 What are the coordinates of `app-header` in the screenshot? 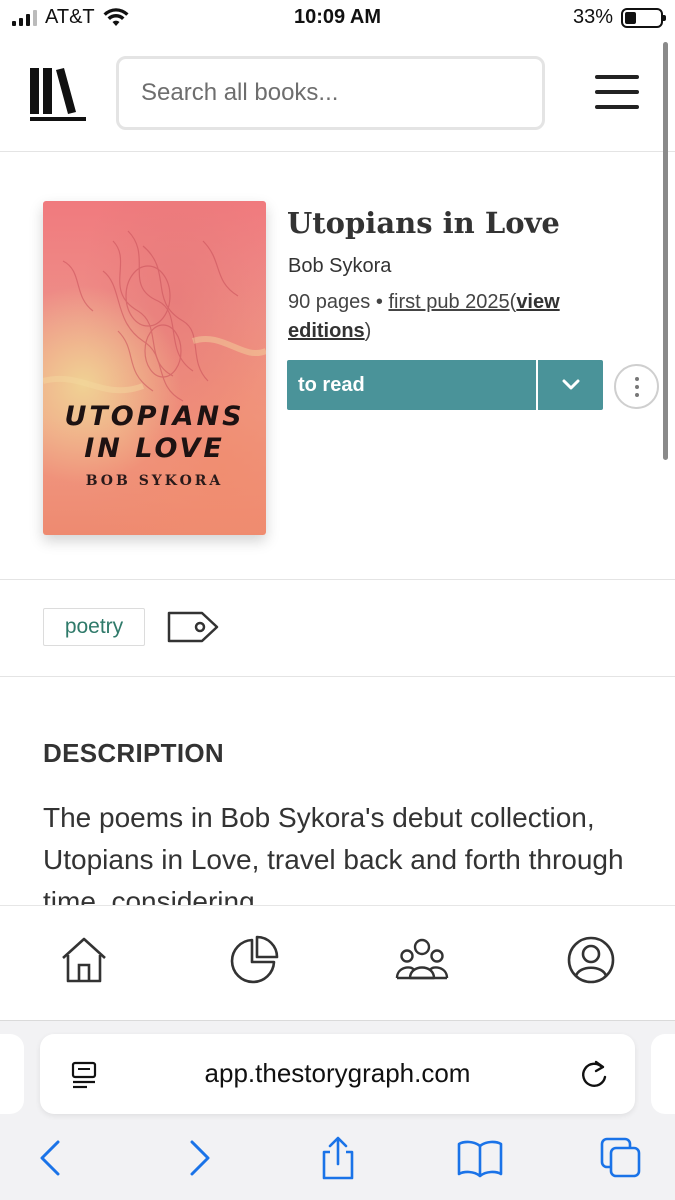 It's located at (337, 96).